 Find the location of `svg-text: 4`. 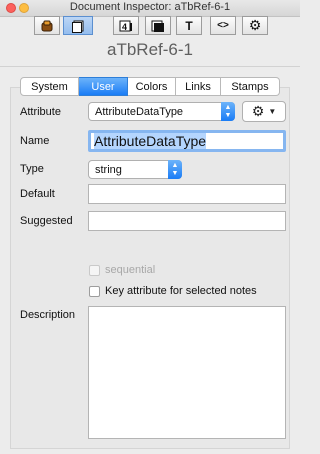

svg-text: 4 is located at coordinates (124, 27).